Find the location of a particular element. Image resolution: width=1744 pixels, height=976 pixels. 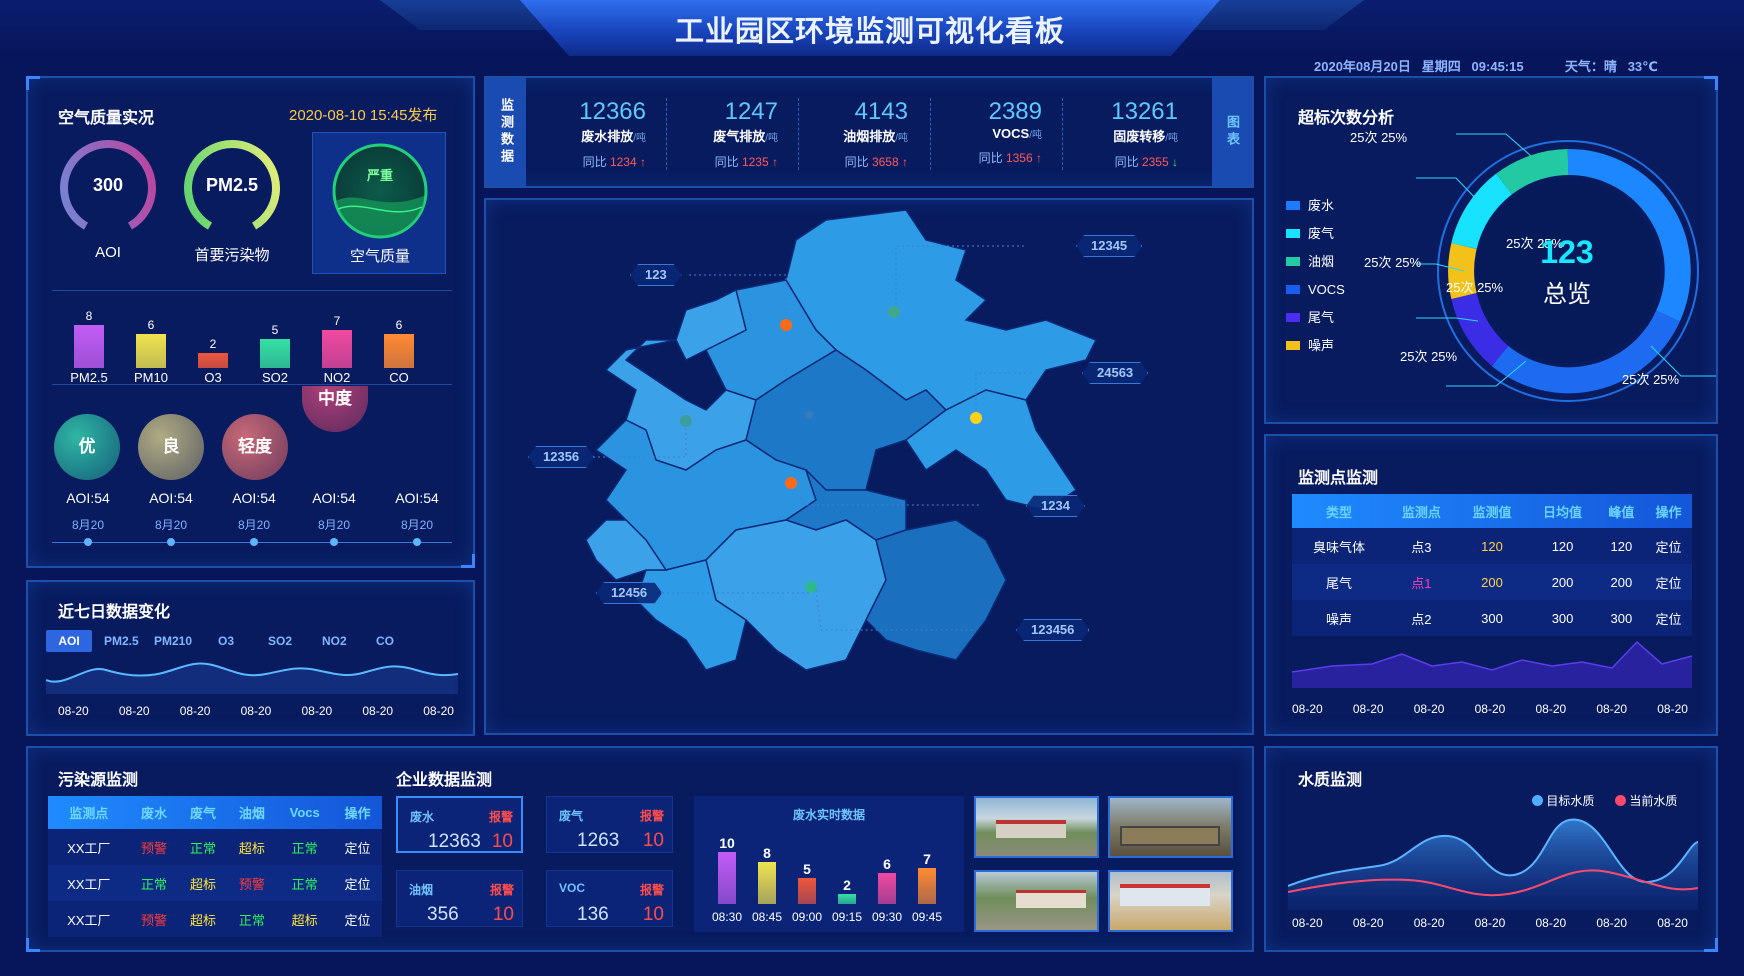

pollutant-bar-value: 7 is located at coordinates (337, 320).